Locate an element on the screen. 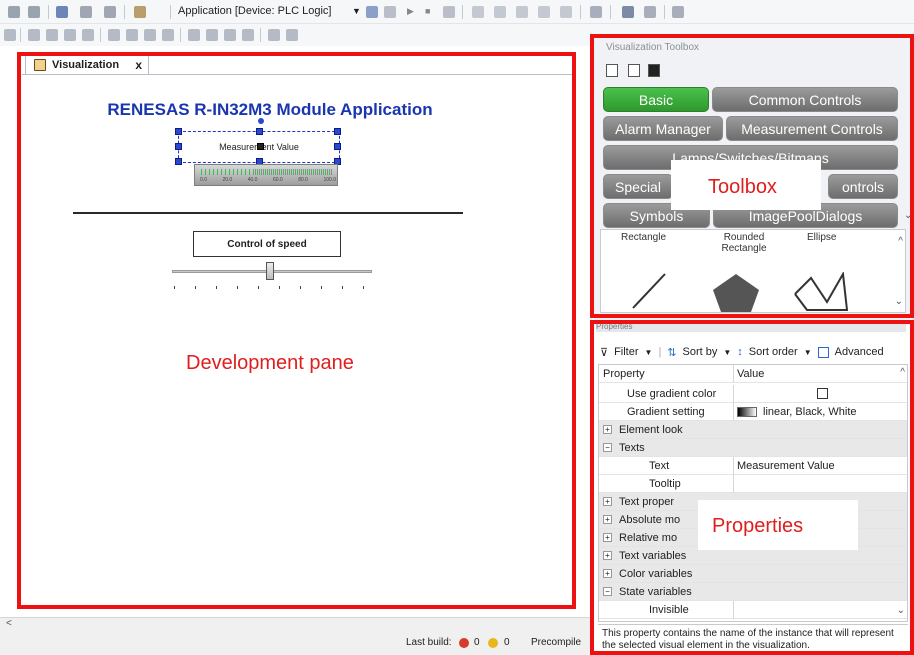 This screenshot has height=655, width=914. main-toolbar: Application [Device: PLC Logic] ▼ ▶ ■ is located at coordinates (457, 12).